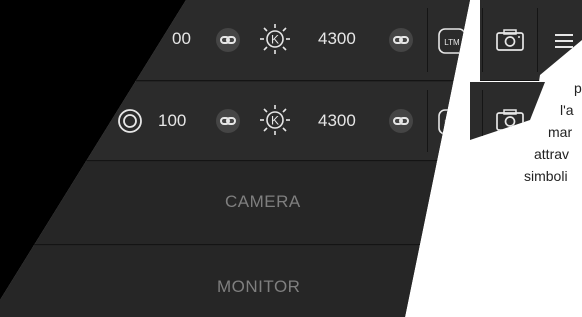 The height and width of the screenshot is (317, 582). Describe the element at coordinates (546, 176) in the screenshot. I see `side-text-line: simboli` at that location.